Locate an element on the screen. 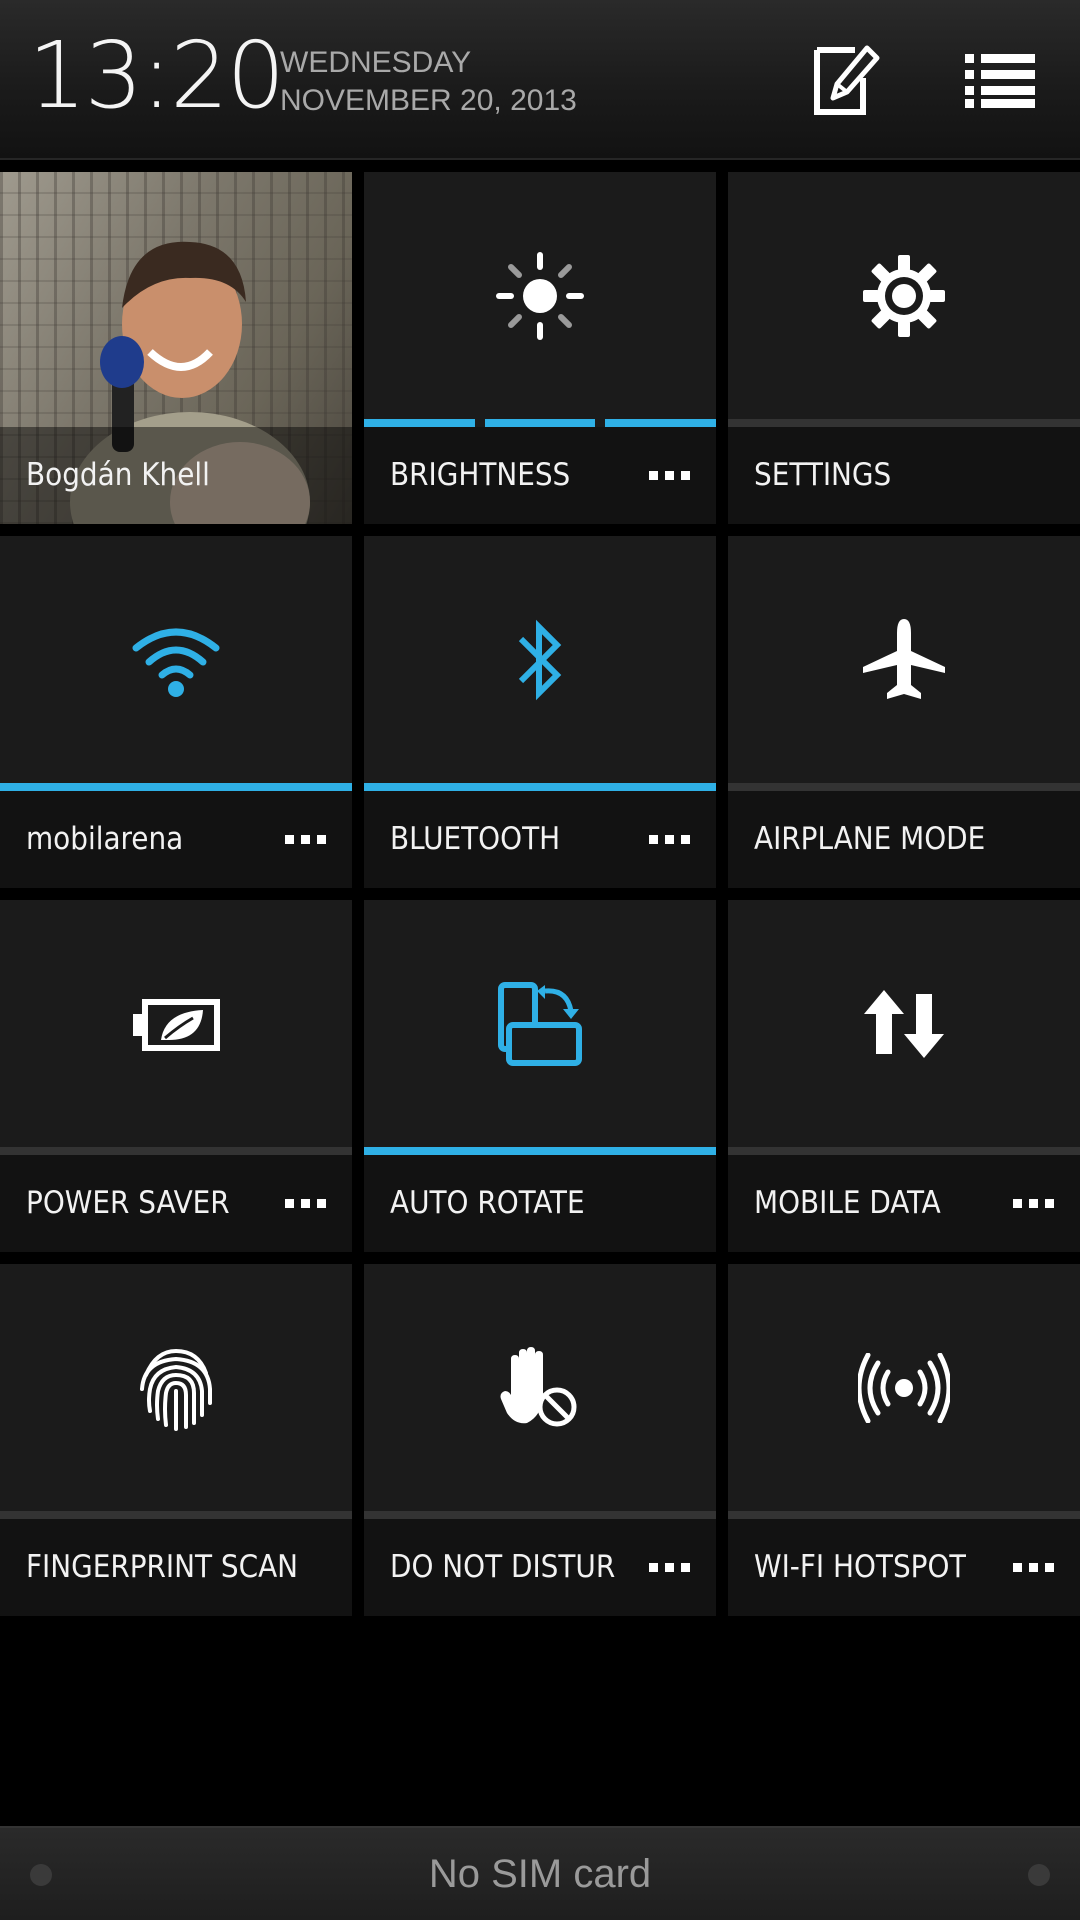 The height and width of the screenshot is (1920, 1080). mobile-data-tile: MOBILE DATA is located at coordinates (904, 1076).